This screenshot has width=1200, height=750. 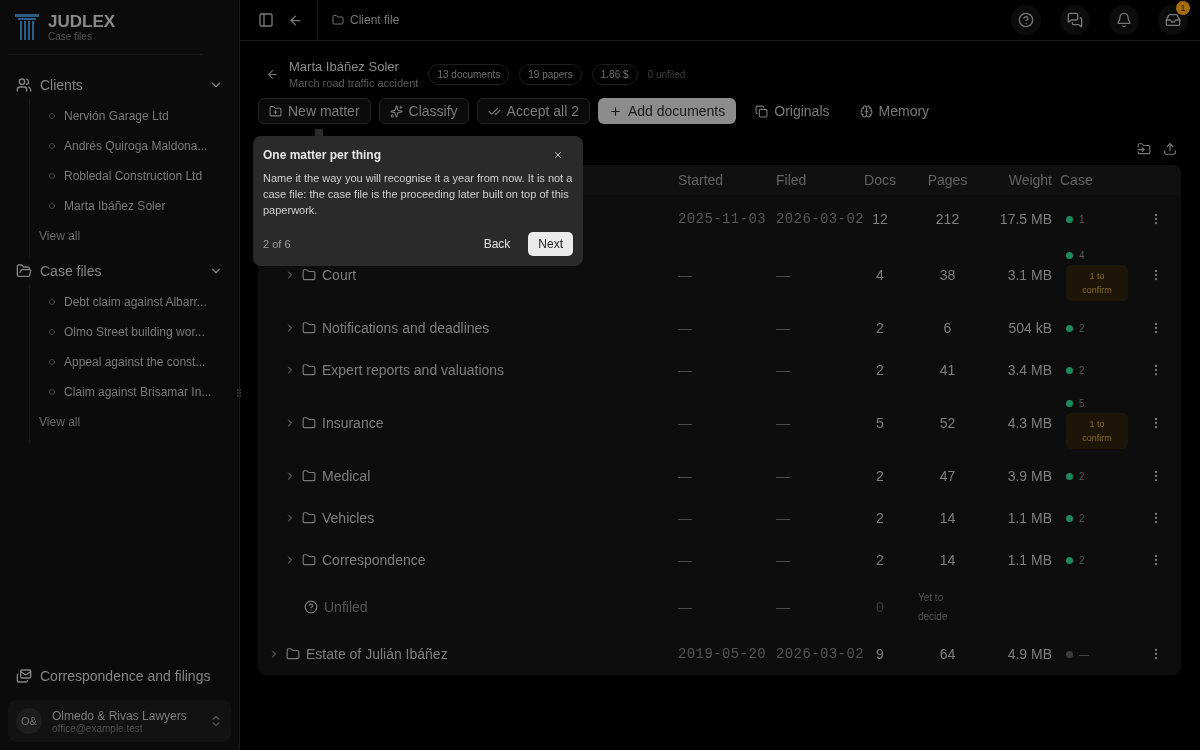 What do you see at coordinates (24, 85) in the screenshot?
I see `users-icon` at bounding box center [24, 85].